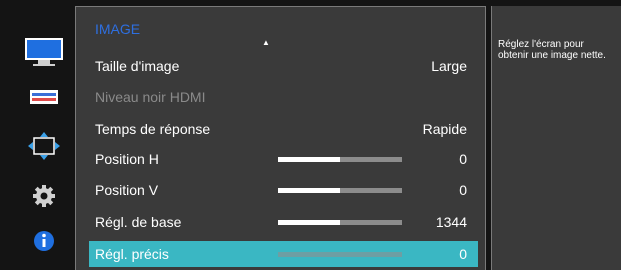 This screenshot has width=621, height=278. What do you see at coordinates (44, 103) in the screenshot?
I see `color-bars-icon` at bounding box center [44, 103].